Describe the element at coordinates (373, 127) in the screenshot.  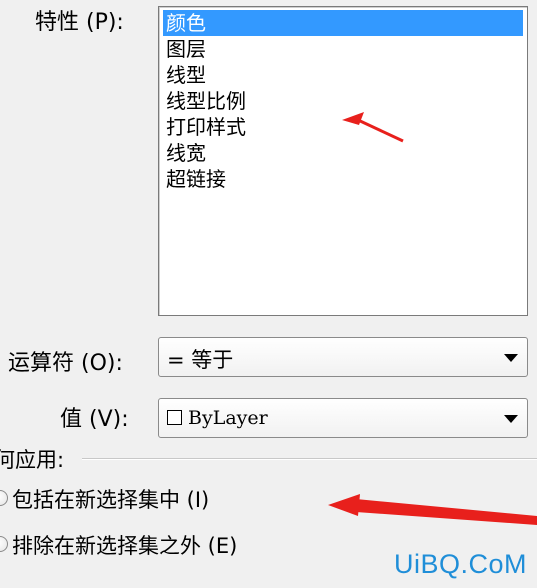
I see `annotation-arrow-top` at that location.